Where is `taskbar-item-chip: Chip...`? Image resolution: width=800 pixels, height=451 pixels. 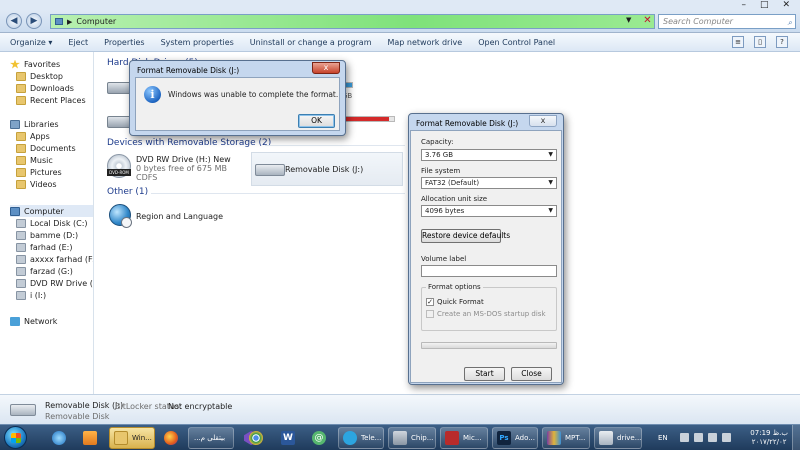
taskbar-item-chip: Chip... is located at coordinates (412, 438).